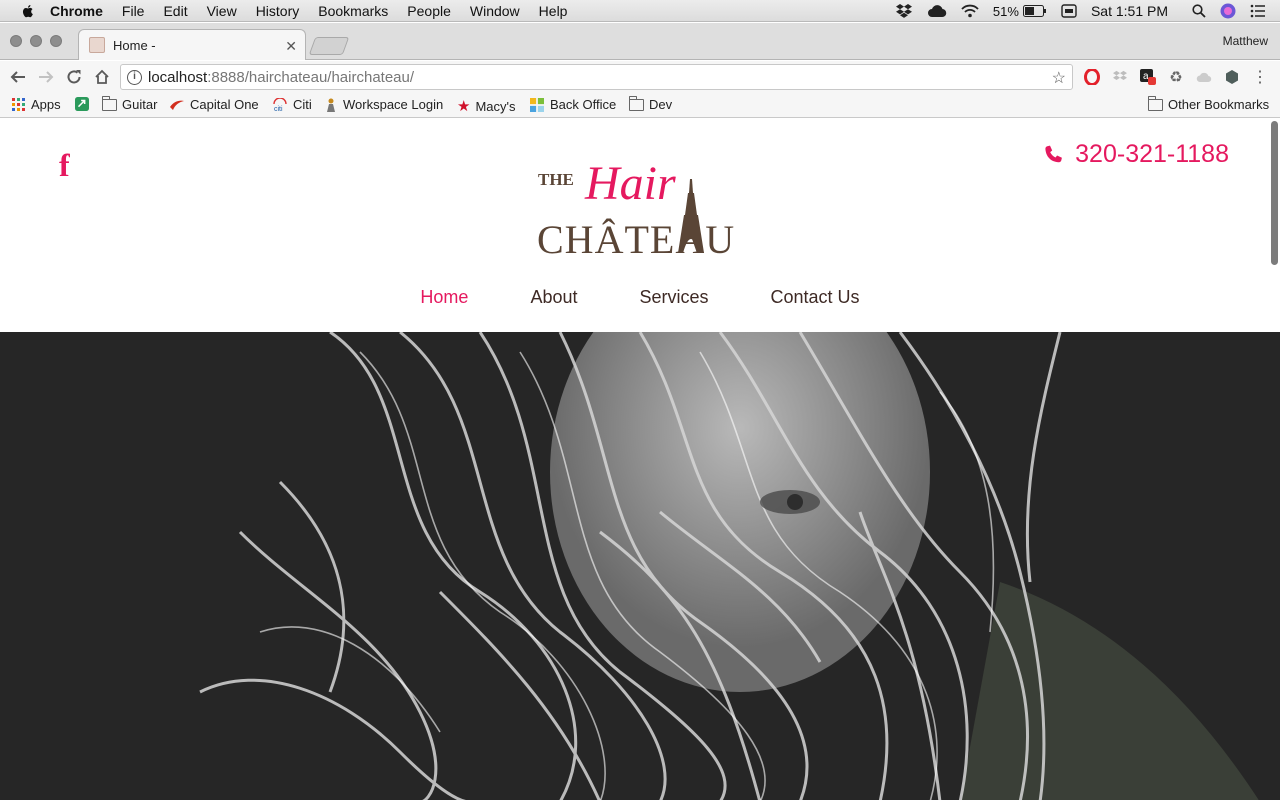  Describe the element at coordinates (1219, 104) in the screenshot. I see `bookmark-other-label: Other Bookmarks` at that location.